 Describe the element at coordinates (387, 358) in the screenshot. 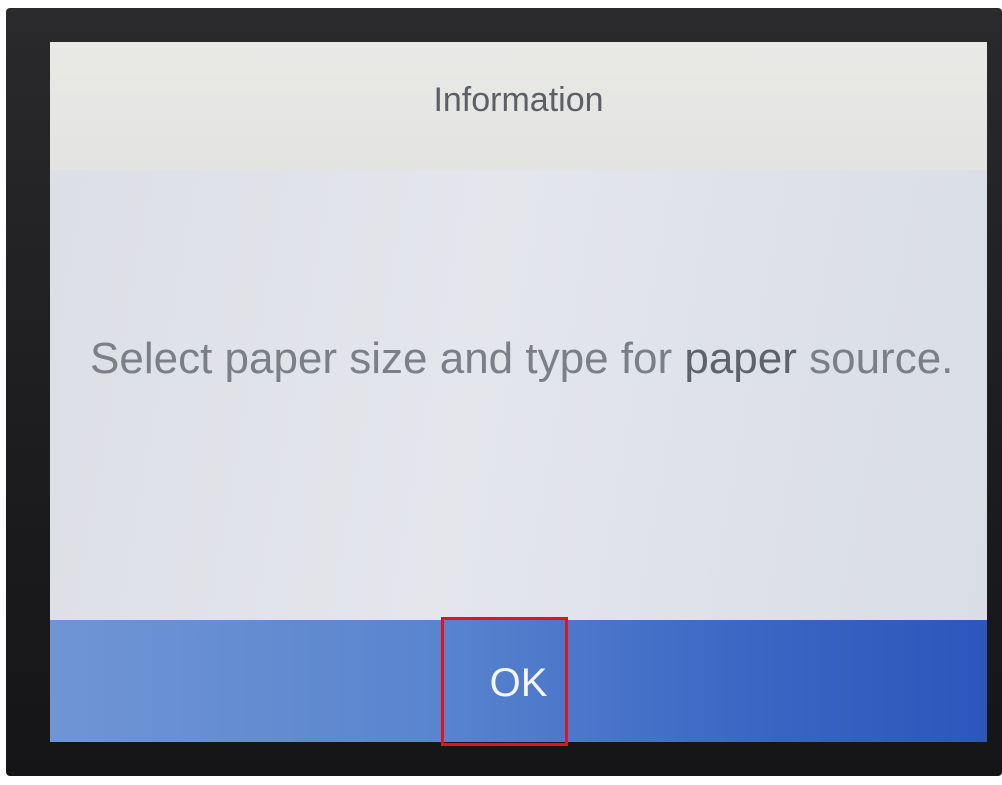

I see `message-text-part1: Select paper size and type for` at that location.